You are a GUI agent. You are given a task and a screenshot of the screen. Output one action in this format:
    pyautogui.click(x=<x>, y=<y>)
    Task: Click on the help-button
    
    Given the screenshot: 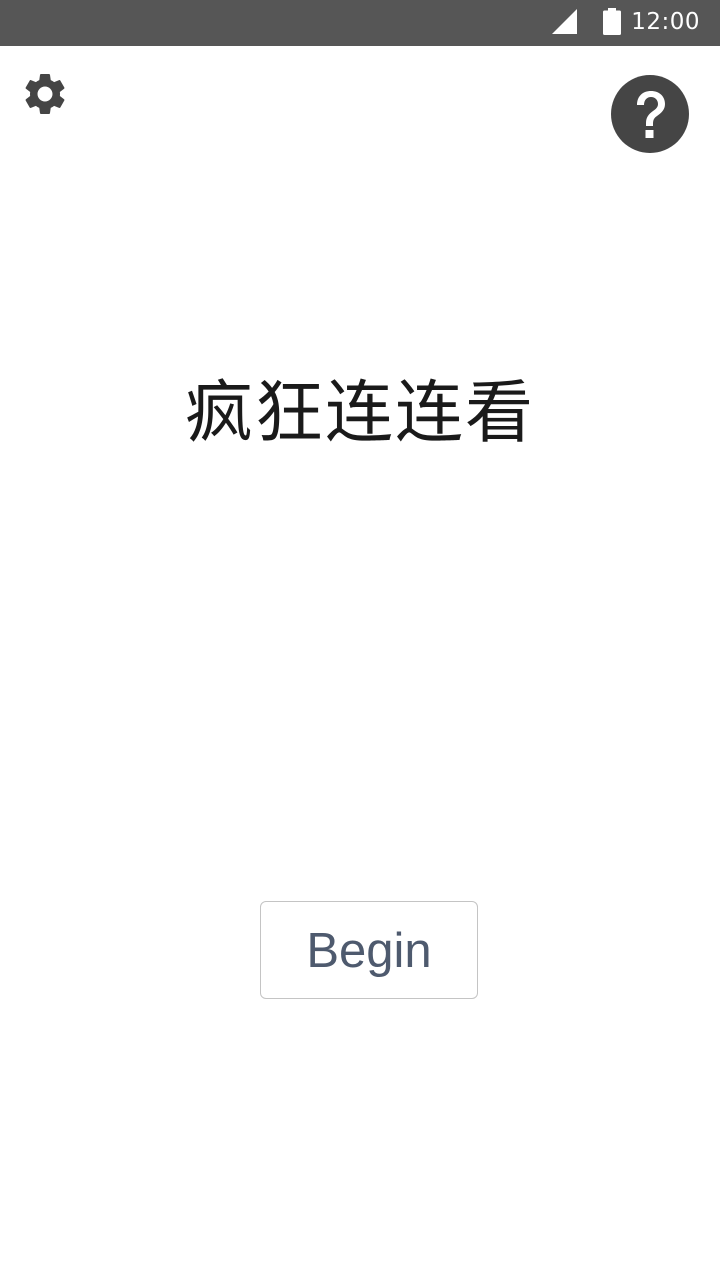 What is the action you would take?
    pyautogui.click(x=650, y=114)
    